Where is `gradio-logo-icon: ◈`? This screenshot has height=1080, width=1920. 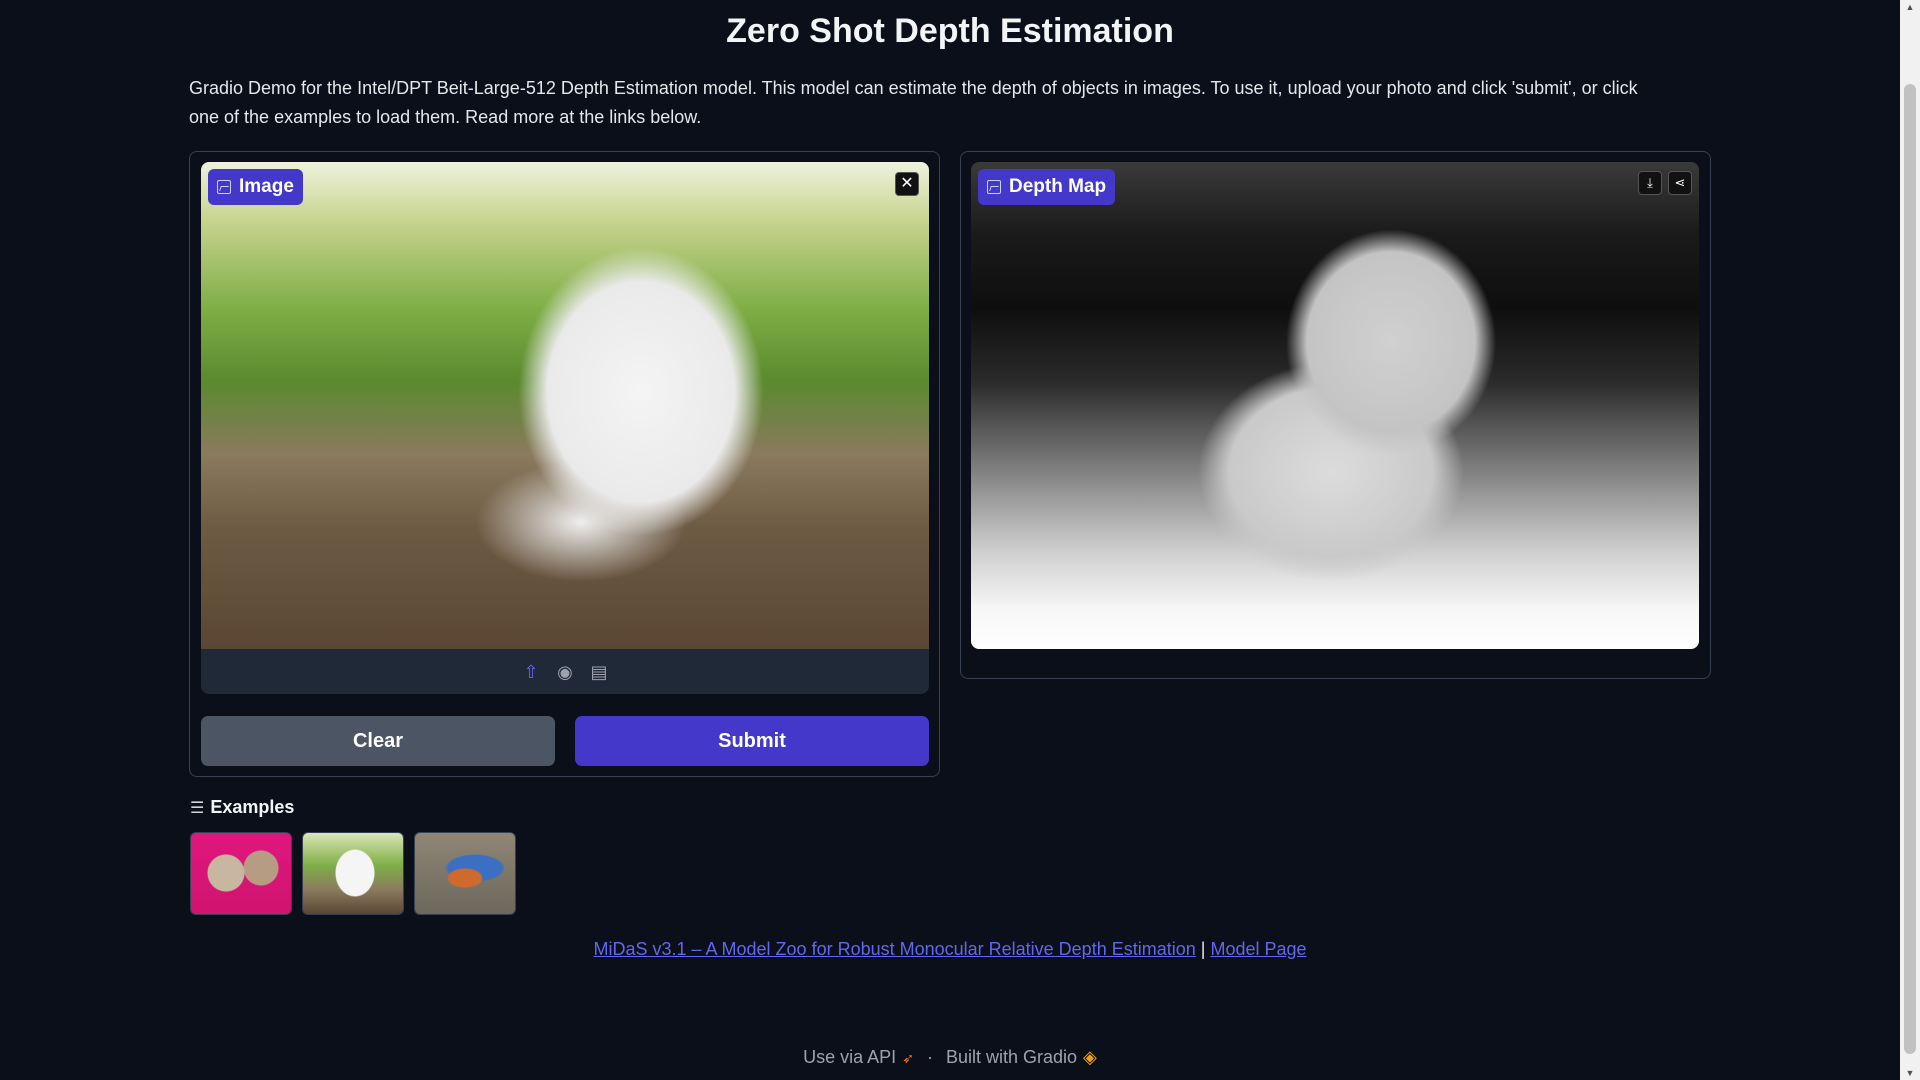 gradio-logo-icon: ◈ is located at coordinates (1090, 1057).